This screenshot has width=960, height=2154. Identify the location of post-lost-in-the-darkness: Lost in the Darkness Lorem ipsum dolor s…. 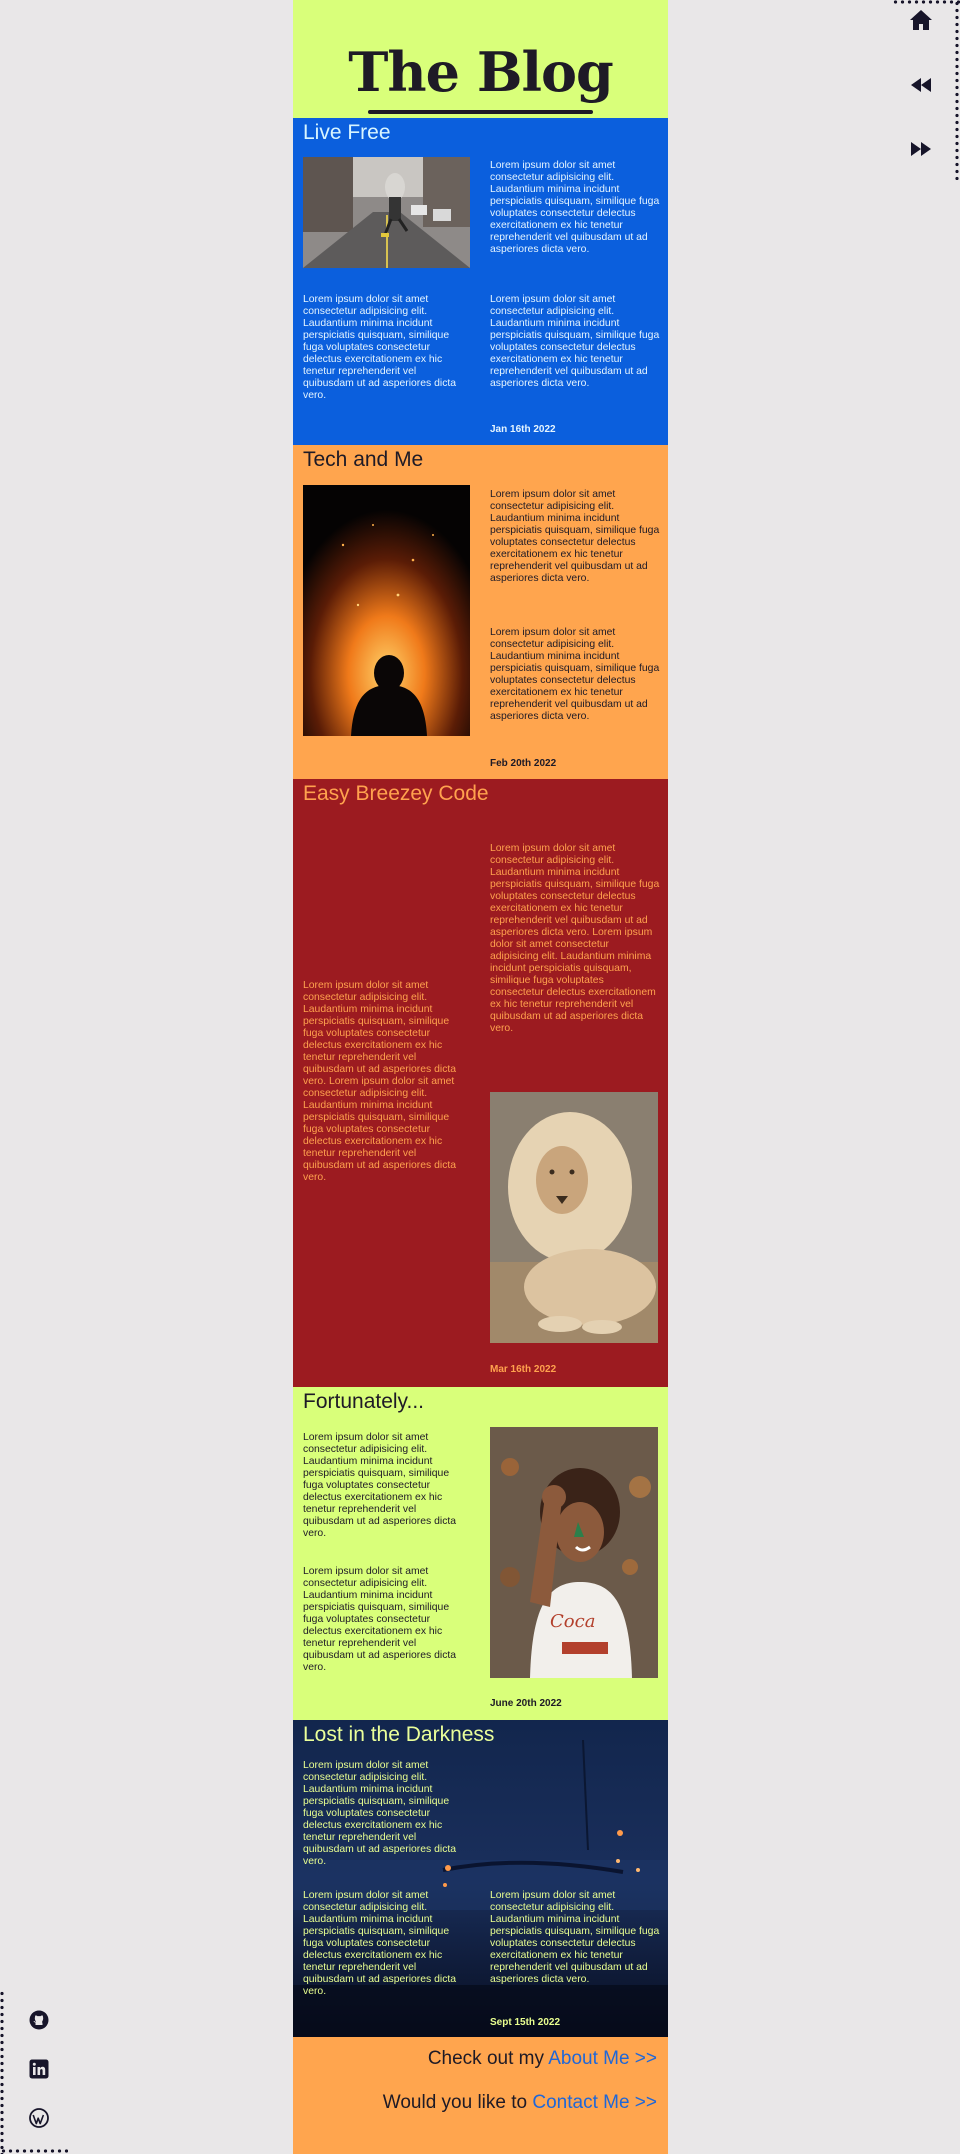
(480, 1878).